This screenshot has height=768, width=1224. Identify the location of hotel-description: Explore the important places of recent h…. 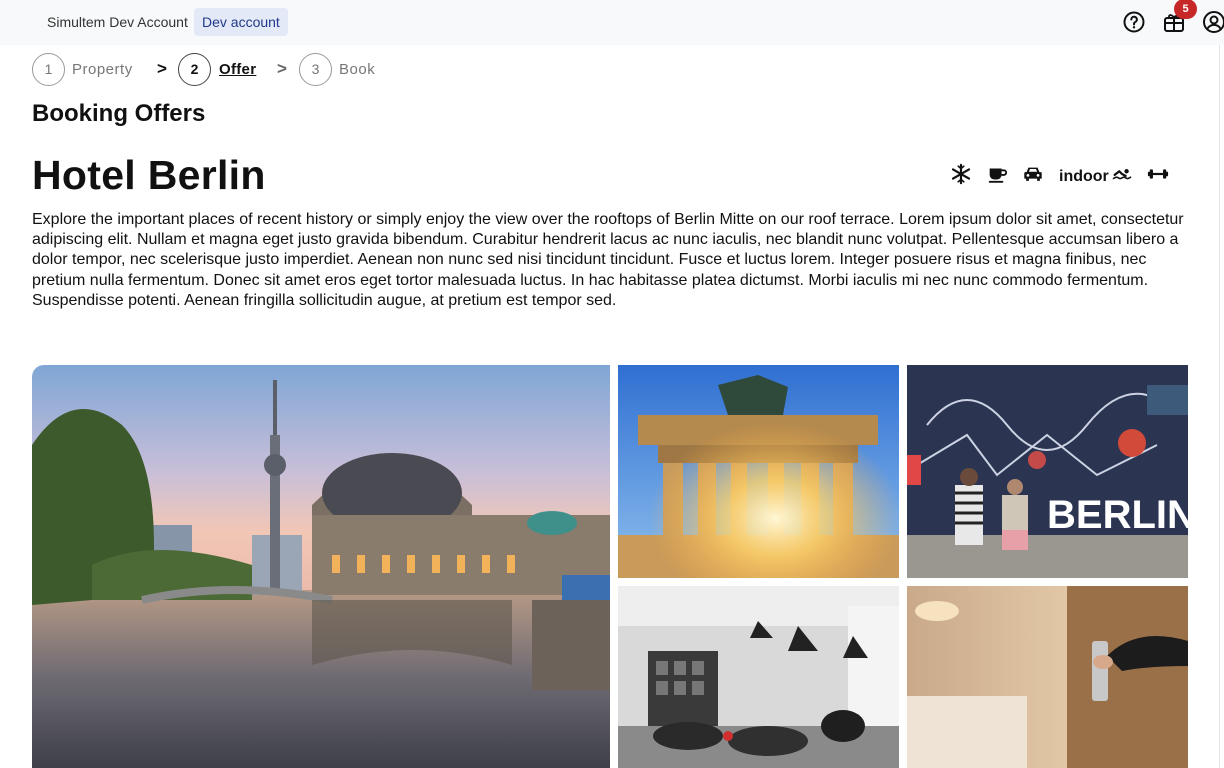
(608, 260).